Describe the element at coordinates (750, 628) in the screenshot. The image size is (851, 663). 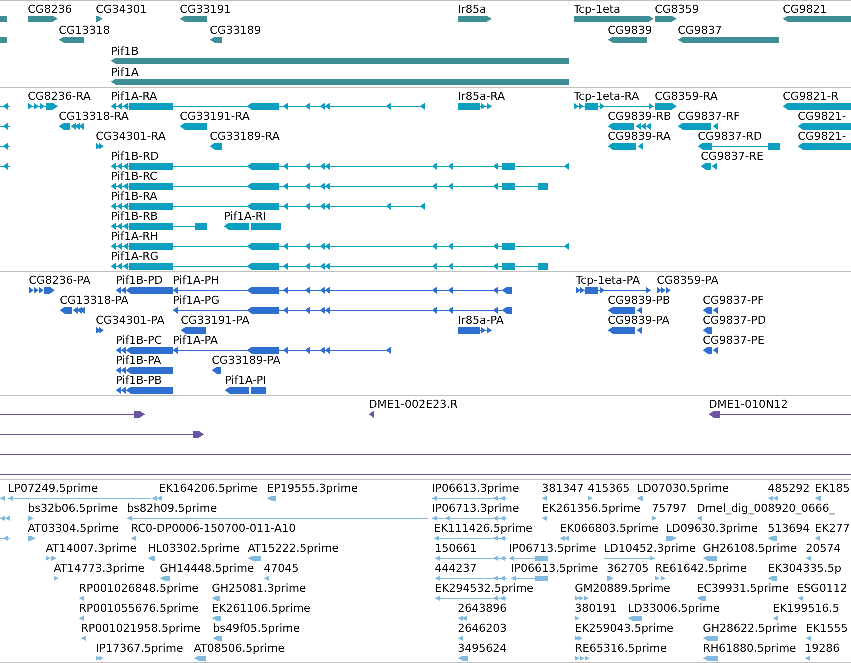
I see `est-label: GH28622.5prime` at that location.